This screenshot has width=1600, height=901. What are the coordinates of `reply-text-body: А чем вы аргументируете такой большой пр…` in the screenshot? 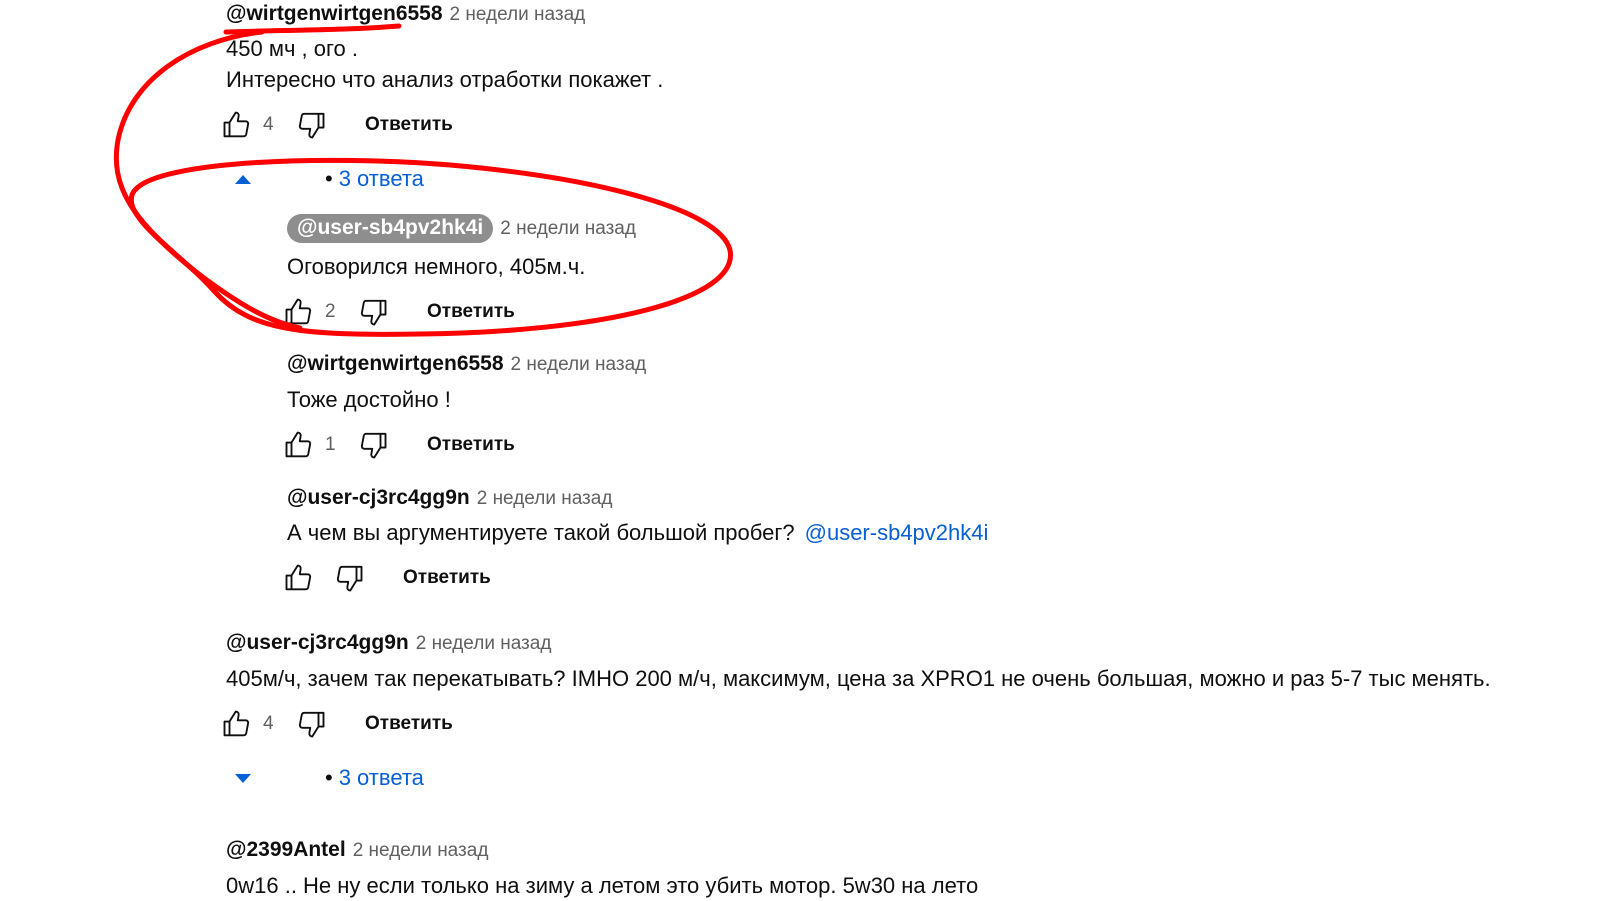 It's located at (541, 532).